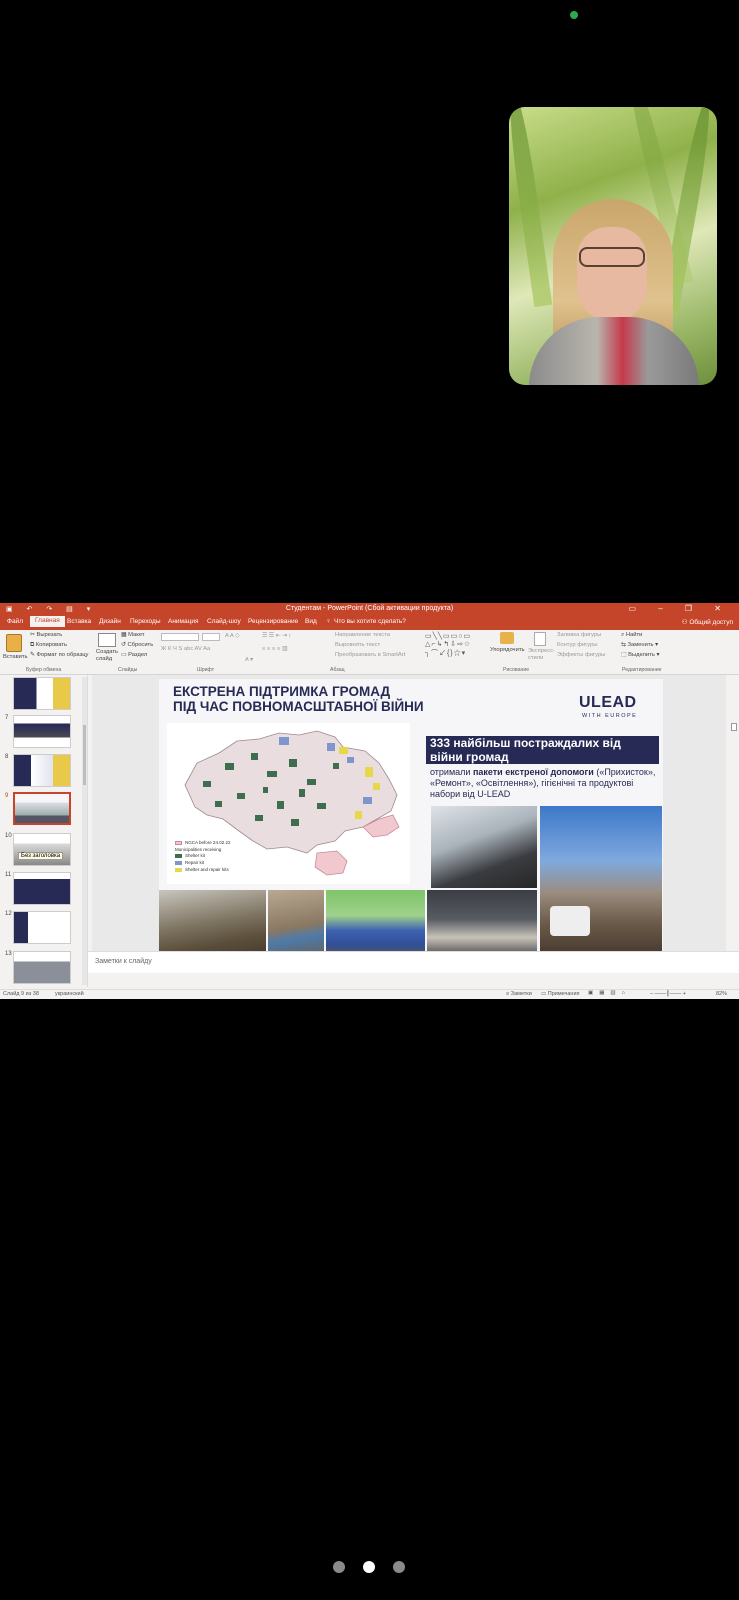  I want to click on paste-button: Вставить, so click(15, 657).